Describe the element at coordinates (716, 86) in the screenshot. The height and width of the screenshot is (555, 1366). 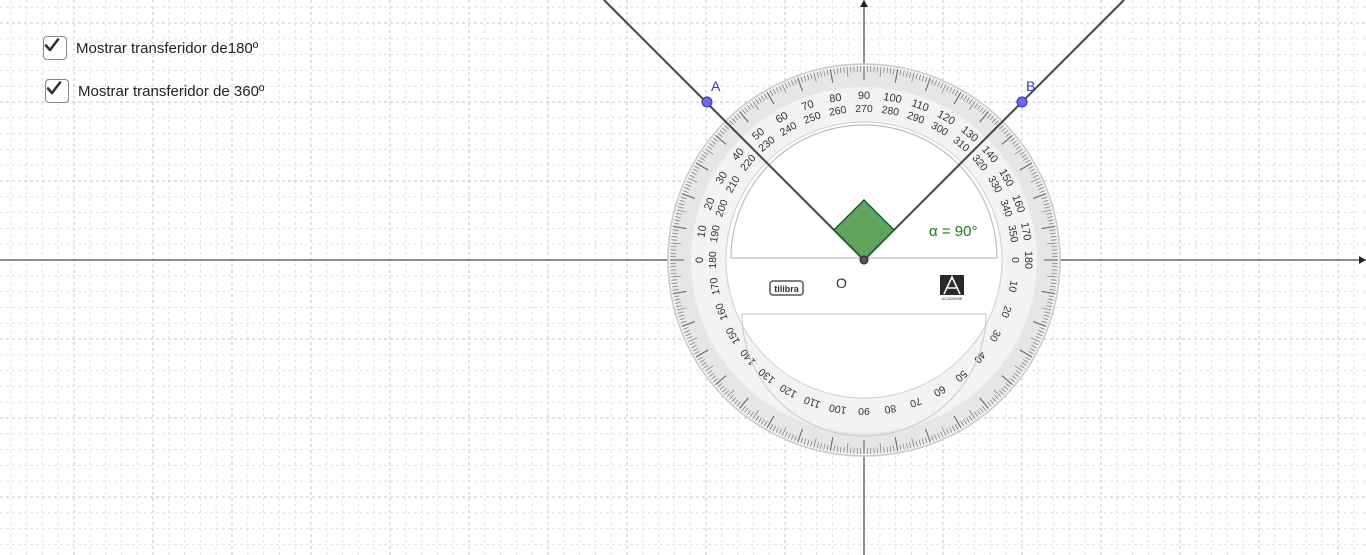
I see `point-a-label: A` at that location.